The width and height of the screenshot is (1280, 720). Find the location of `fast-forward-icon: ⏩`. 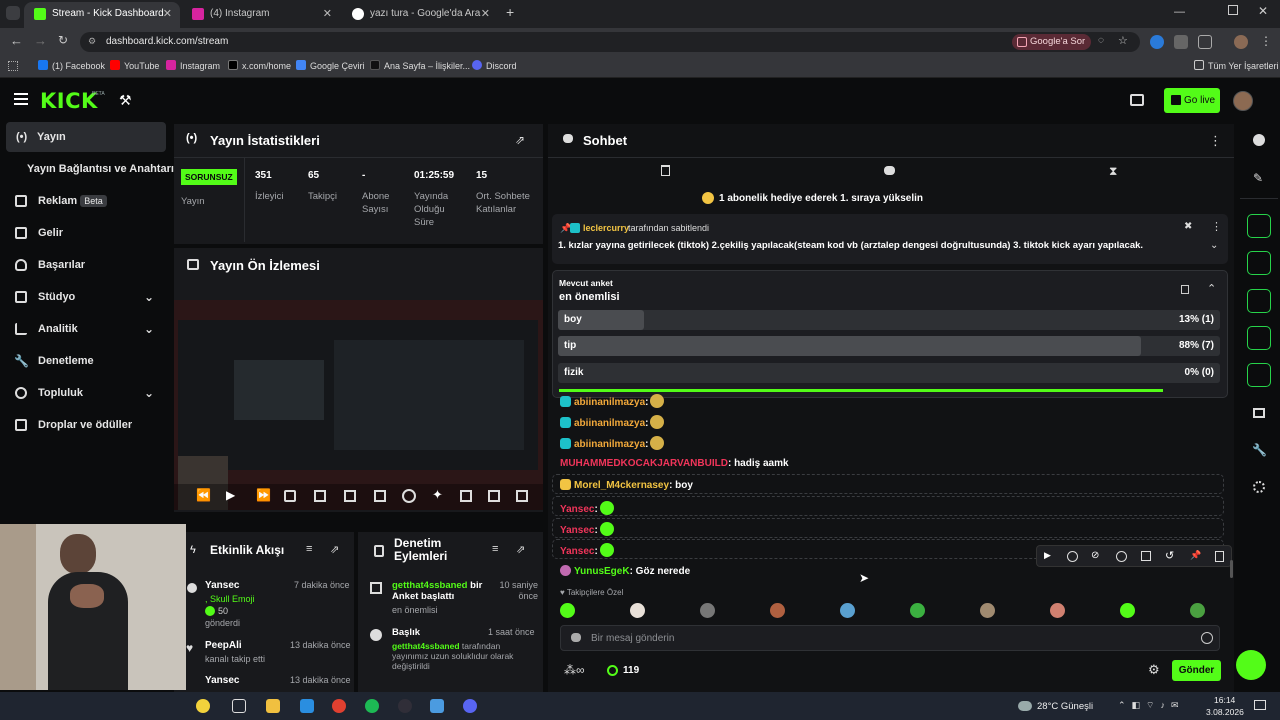

fast-forward-icon: ⏩ is located at coordinates (263, 495).